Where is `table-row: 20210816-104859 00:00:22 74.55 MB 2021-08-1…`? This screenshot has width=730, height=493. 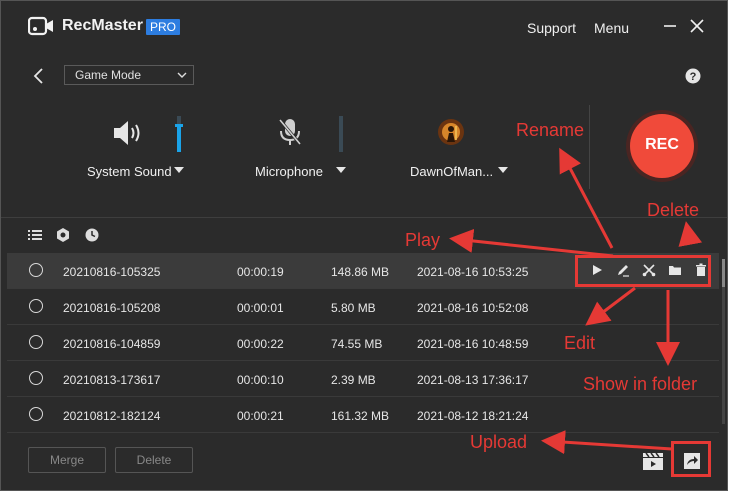 table-row: 20210816-104859 00:00:22 74.55 MB 2021-08-1… is located at coordinates (363, 343).